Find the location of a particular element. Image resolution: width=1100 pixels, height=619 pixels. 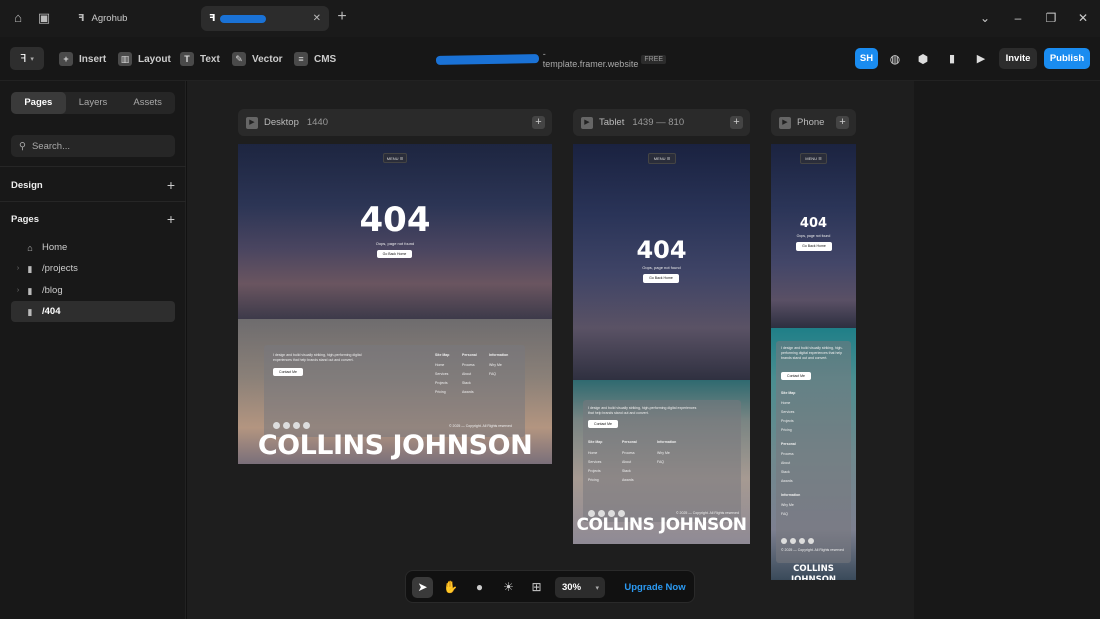

grid-icon: ⊞ is located at coordinates (536, 587).